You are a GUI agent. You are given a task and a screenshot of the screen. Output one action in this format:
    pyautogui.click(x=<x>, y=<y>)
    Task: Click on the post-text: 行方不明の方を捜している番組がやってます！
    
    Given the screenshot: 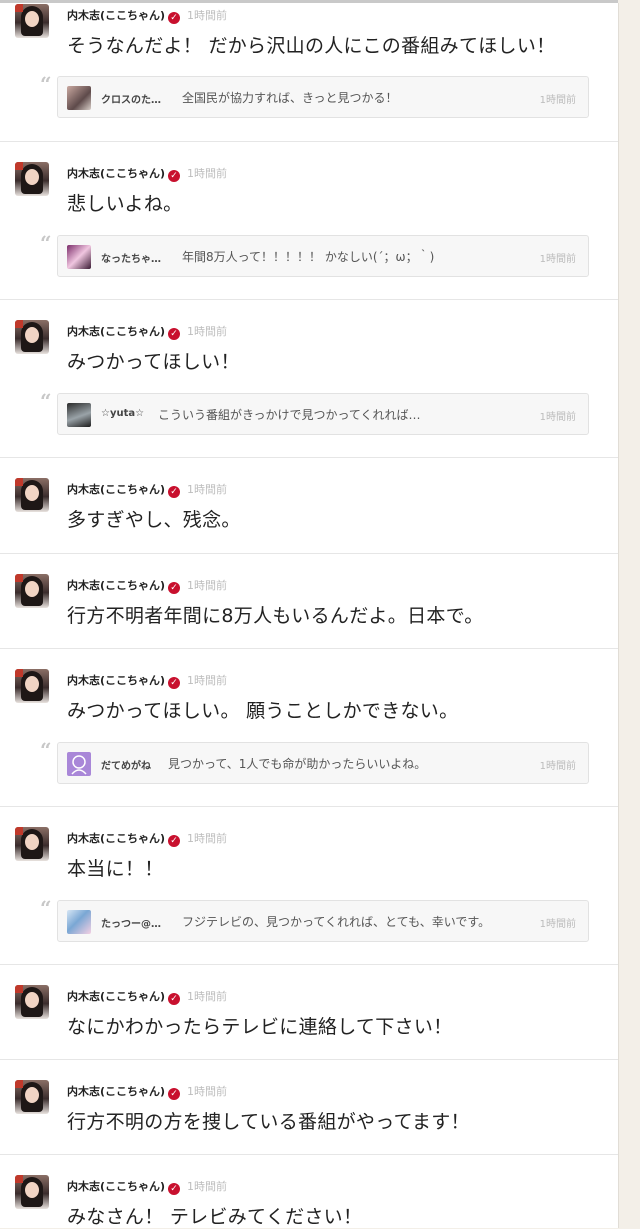 What is the action you would take?
    pyautogui.click(x=268, y=1122)
    